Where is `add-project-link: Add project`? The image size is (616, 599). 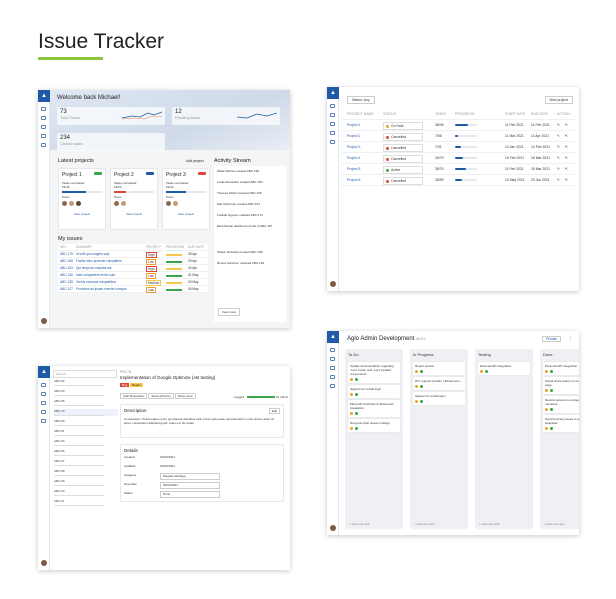
add-project-link: Add project is located at coordinates (195, 161).